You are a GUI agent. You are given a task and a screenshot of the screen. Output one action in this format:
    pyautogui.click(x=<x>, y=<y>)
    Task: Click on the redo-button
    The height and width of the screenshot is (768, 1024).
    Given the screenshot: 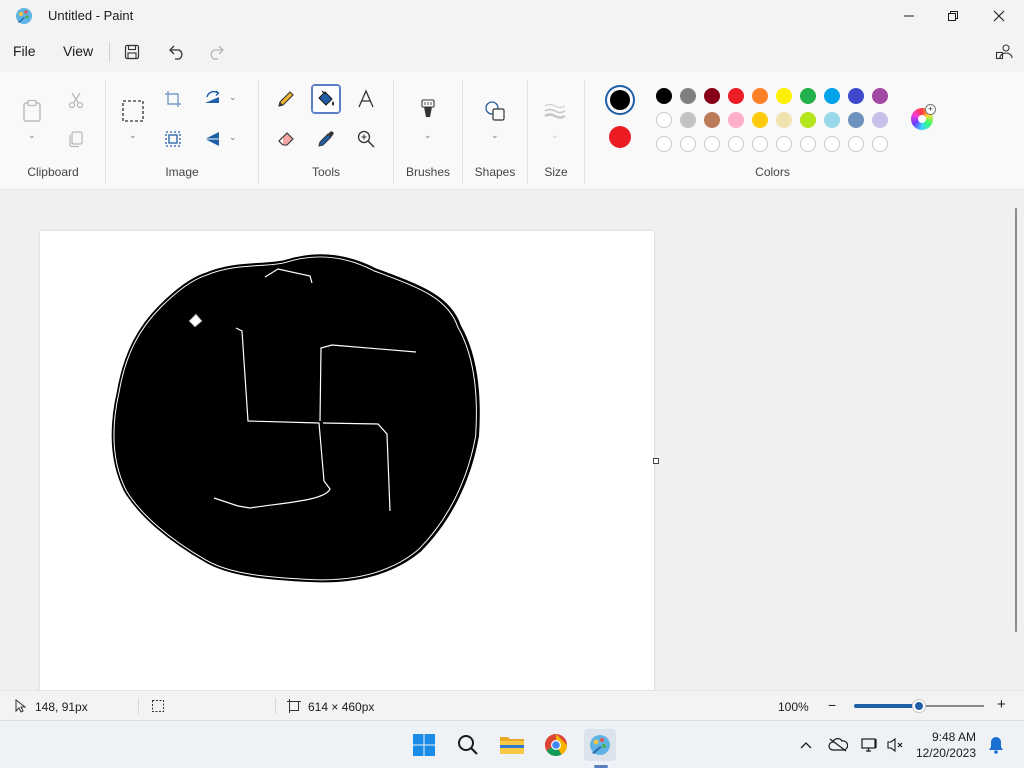 What is the action you would take?
    pyautogui.click(x=216, y=52)
    